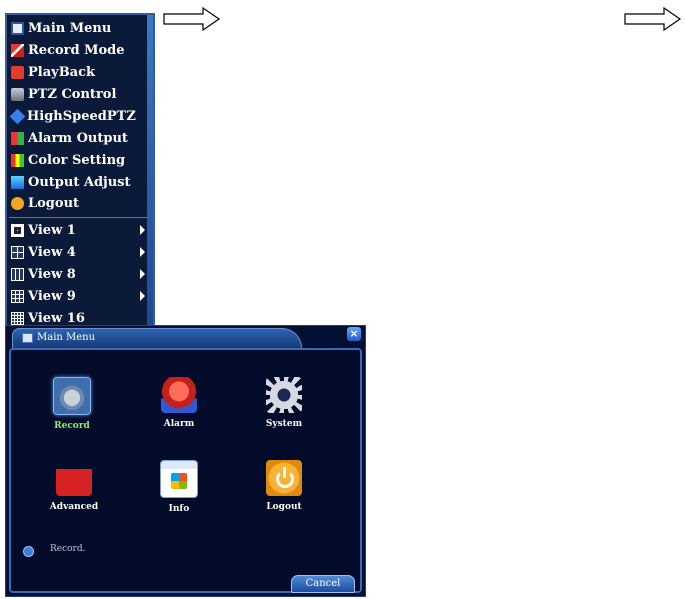 The height and width of the screenshot is (599, 685). What do you see at coordinates (52, 230) in the screenshot?
I see `menu-item-label: View 1` at bounding box center [52, 230].